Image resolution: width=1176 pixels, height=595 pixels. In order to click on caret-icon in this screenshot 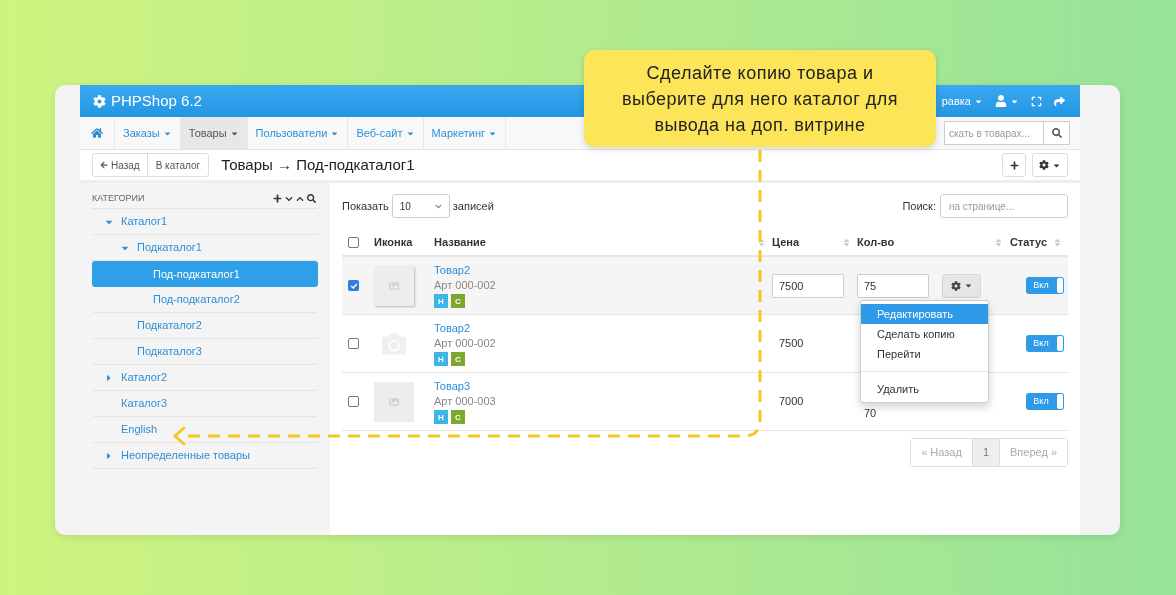, I will do `click(968, 285)`.